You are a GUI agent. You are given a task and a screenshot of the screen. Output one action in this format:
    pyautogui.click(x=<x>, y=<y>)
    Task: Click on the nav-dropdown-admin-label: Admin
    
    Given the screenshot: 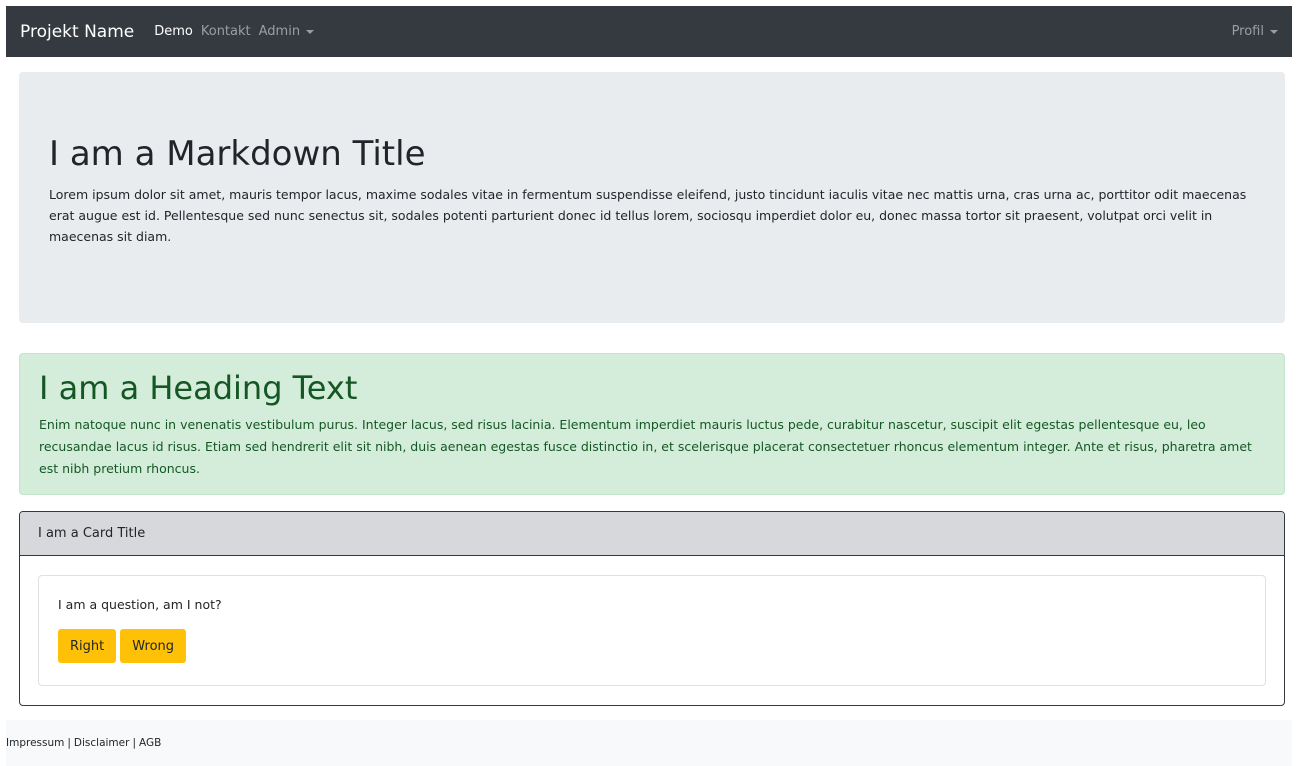 What is the action you would take?
    pyautogui.click(x=279, y=31)
    